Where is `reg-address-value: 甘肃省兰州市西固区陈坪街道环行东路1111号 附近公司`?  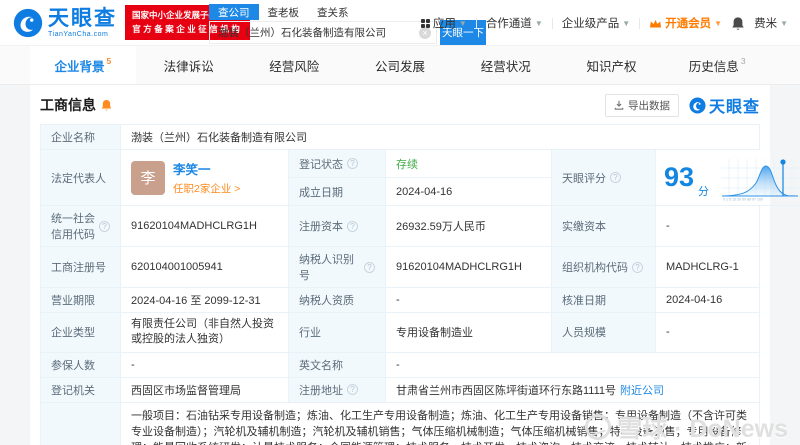 reg-address-value: 甘肃省兰州市西固区陈坪街道环行东路1111号 附近公司 is located at coordinates (573, 390).